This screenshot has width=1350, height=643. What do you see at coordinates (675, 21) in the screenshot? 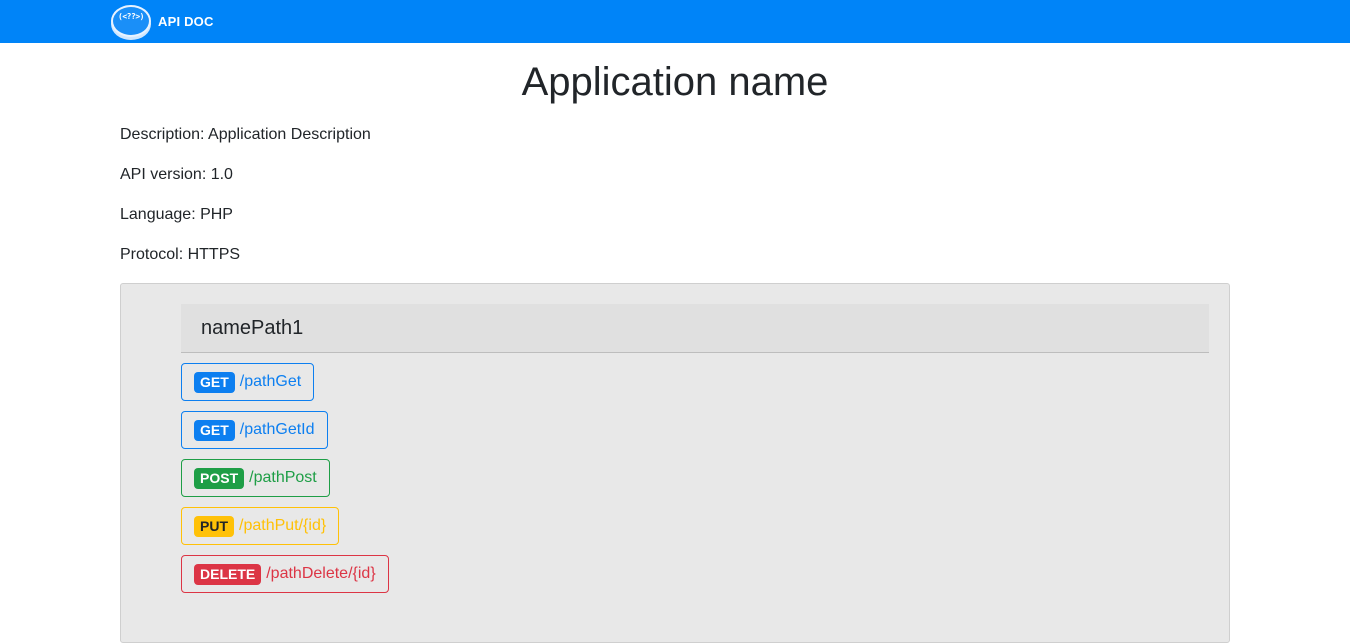
I see `top-navbar: (<??>) API DOC` at bounding box center [675, 21].